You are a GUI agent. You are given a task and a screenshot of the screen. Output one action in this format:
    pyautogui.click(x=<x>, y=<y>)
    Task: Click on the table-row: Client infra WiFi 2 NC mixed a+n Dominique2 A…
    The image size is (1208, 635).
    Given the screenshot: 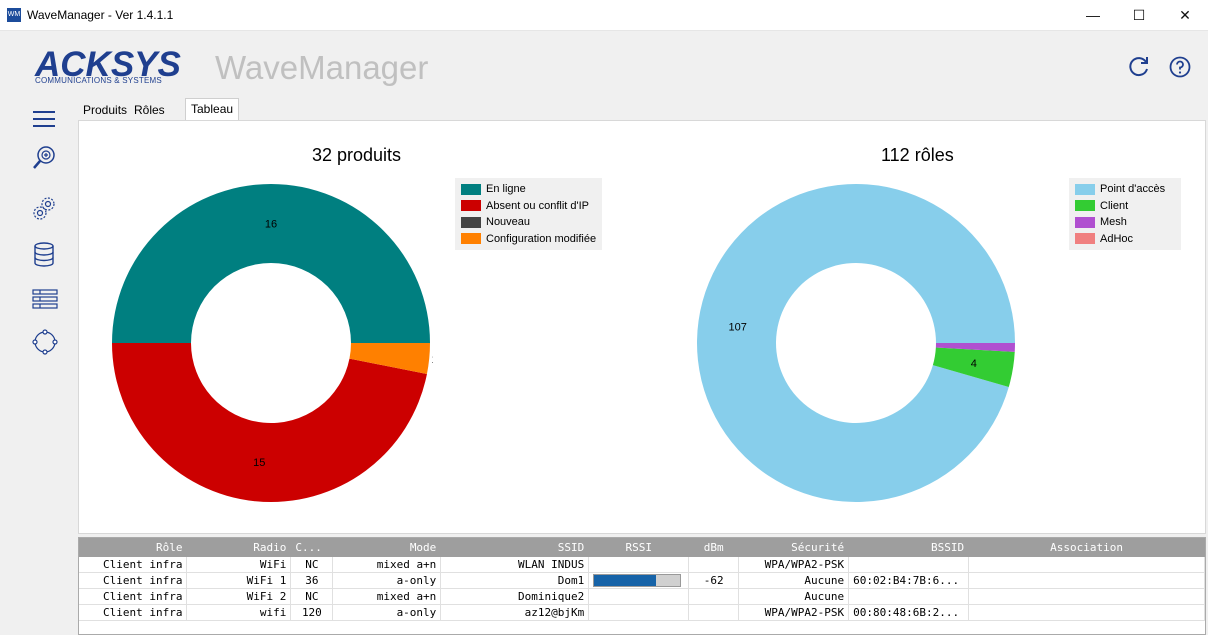 What is the action you would take?
    pyautogui.click(x=642, y=596)
    